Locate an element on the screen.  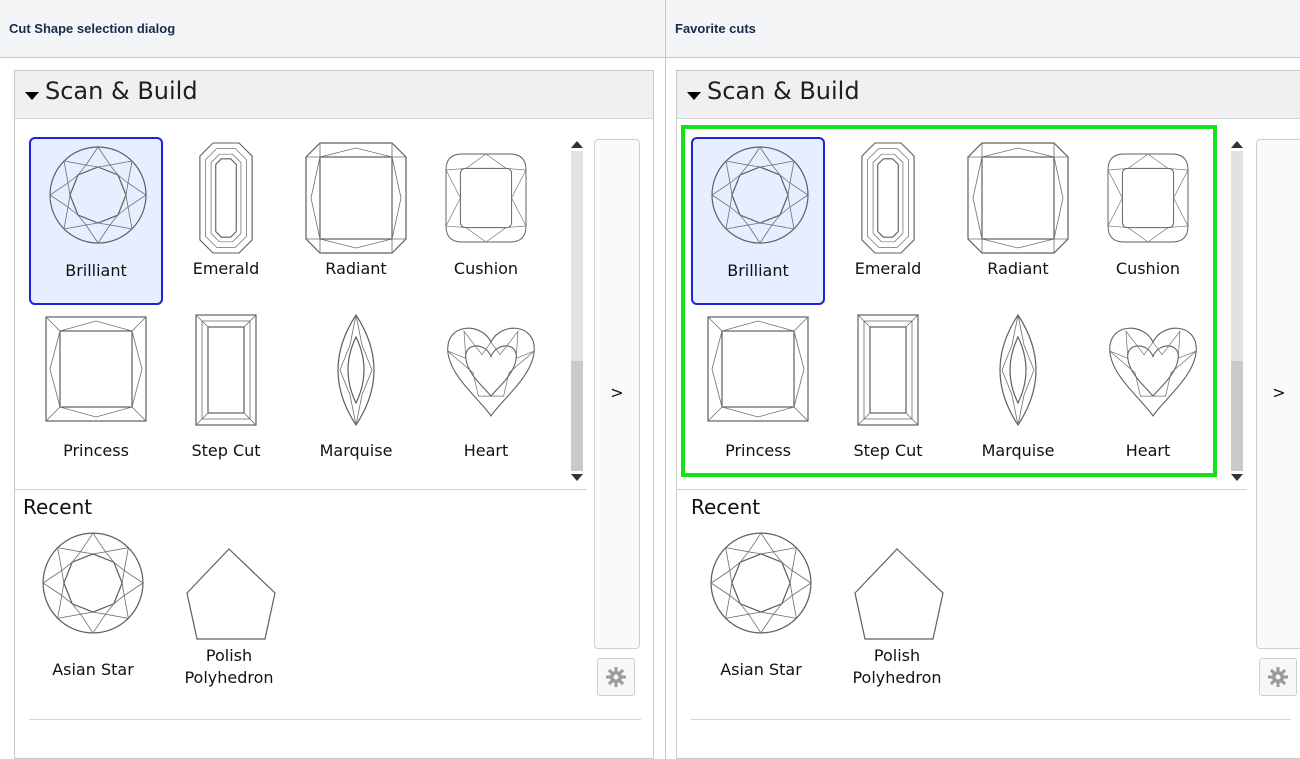
cut-label: Heart is located at coordinates (486, 450).